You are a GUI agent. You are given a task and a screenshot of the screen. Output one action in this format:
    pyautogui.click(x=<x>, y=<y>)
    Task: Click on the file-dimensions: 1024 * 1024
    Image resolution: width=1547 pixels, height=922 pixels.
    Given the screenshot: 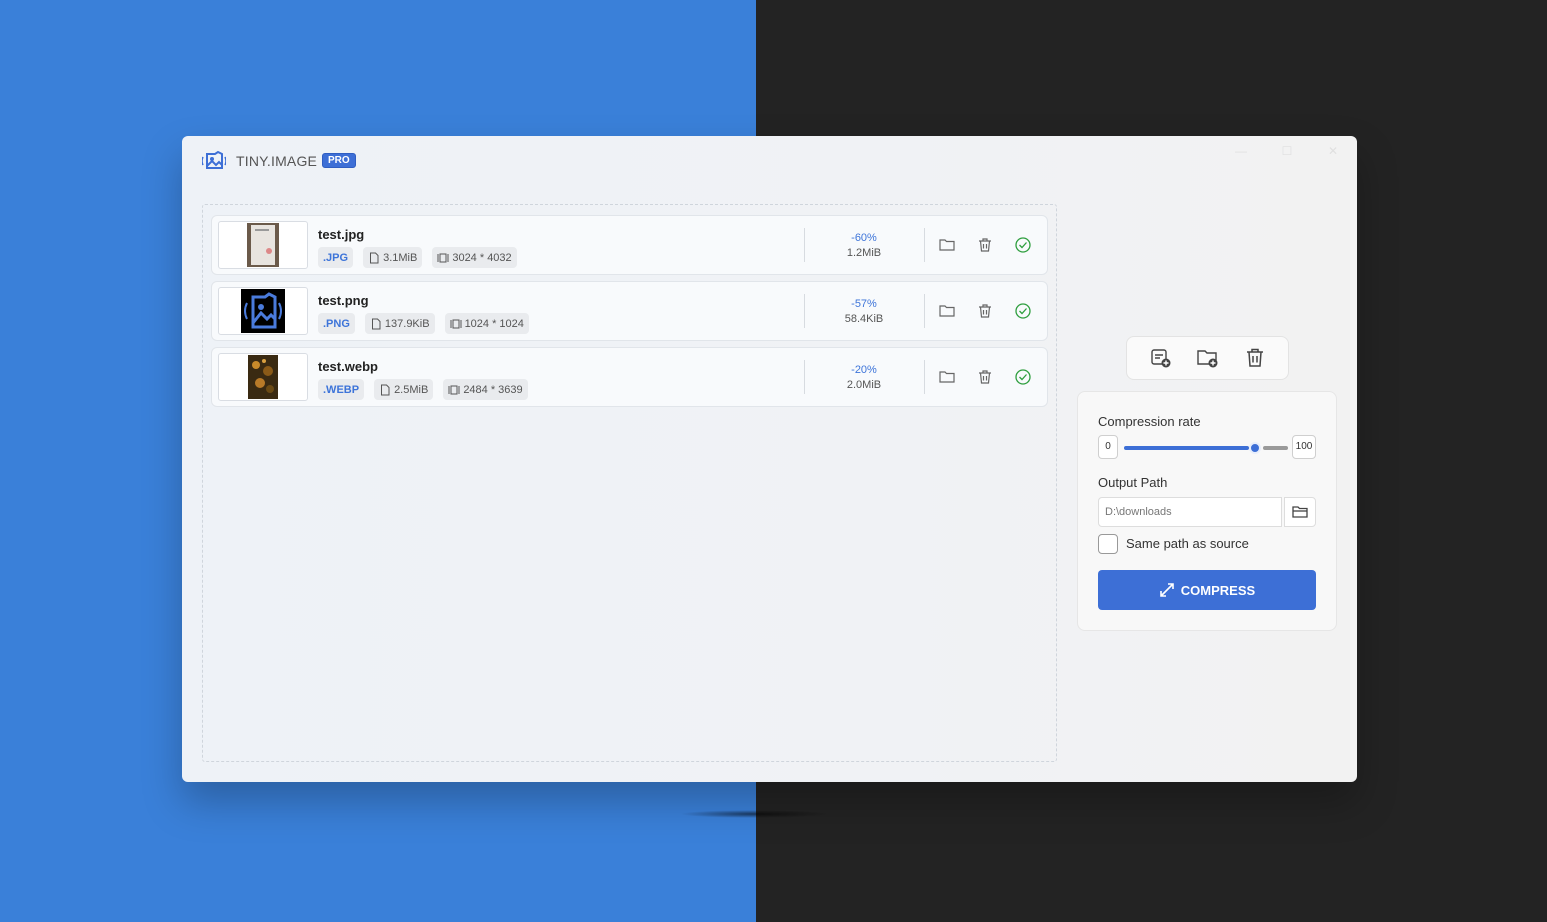 What is the action you would take?
    pyautogui.click(x=494, y=323)
    